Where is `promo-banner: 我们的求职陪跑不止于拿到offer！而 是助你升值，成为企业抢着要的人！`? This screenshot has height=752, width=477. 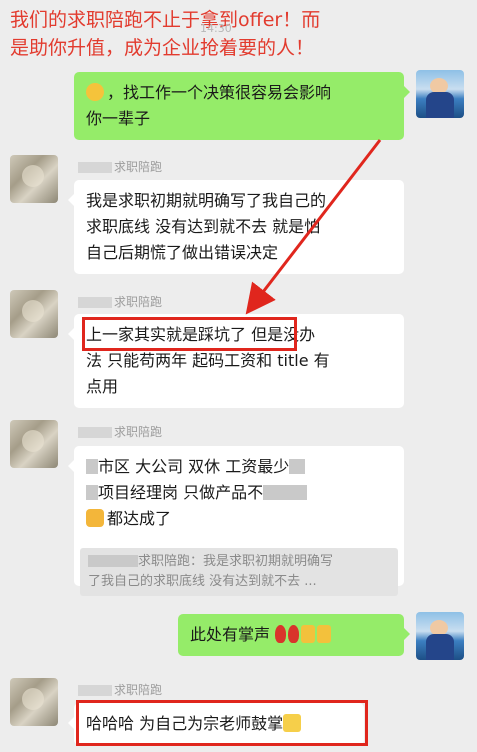 promo-banner: 我们的求职陪跑不止于拿到offer！而 是助你升值，成为企业抢着要的人！ is located at coordinates (240, 34).